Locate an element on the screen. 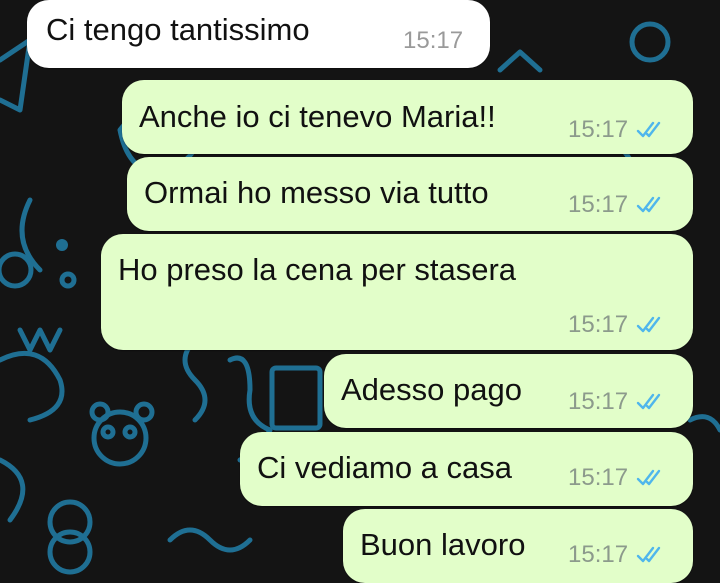  incoming-message-bubble: Ci tengo tantissimo 15:17 is located at coordinates (258, 34).